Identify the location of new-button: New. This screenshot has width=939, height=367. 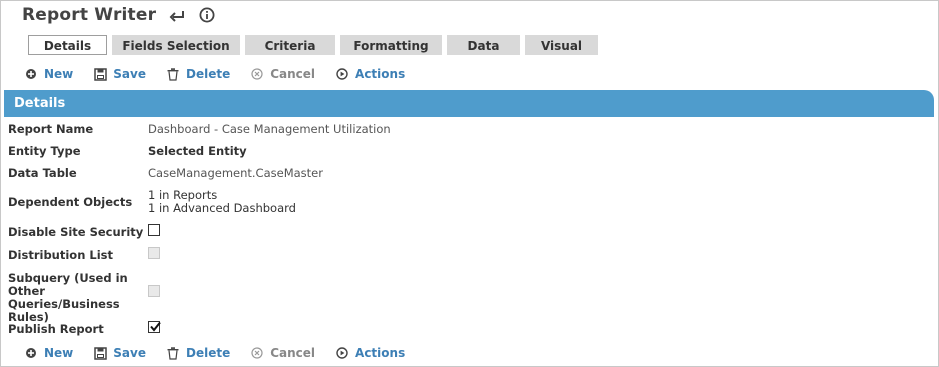
(48, 74).